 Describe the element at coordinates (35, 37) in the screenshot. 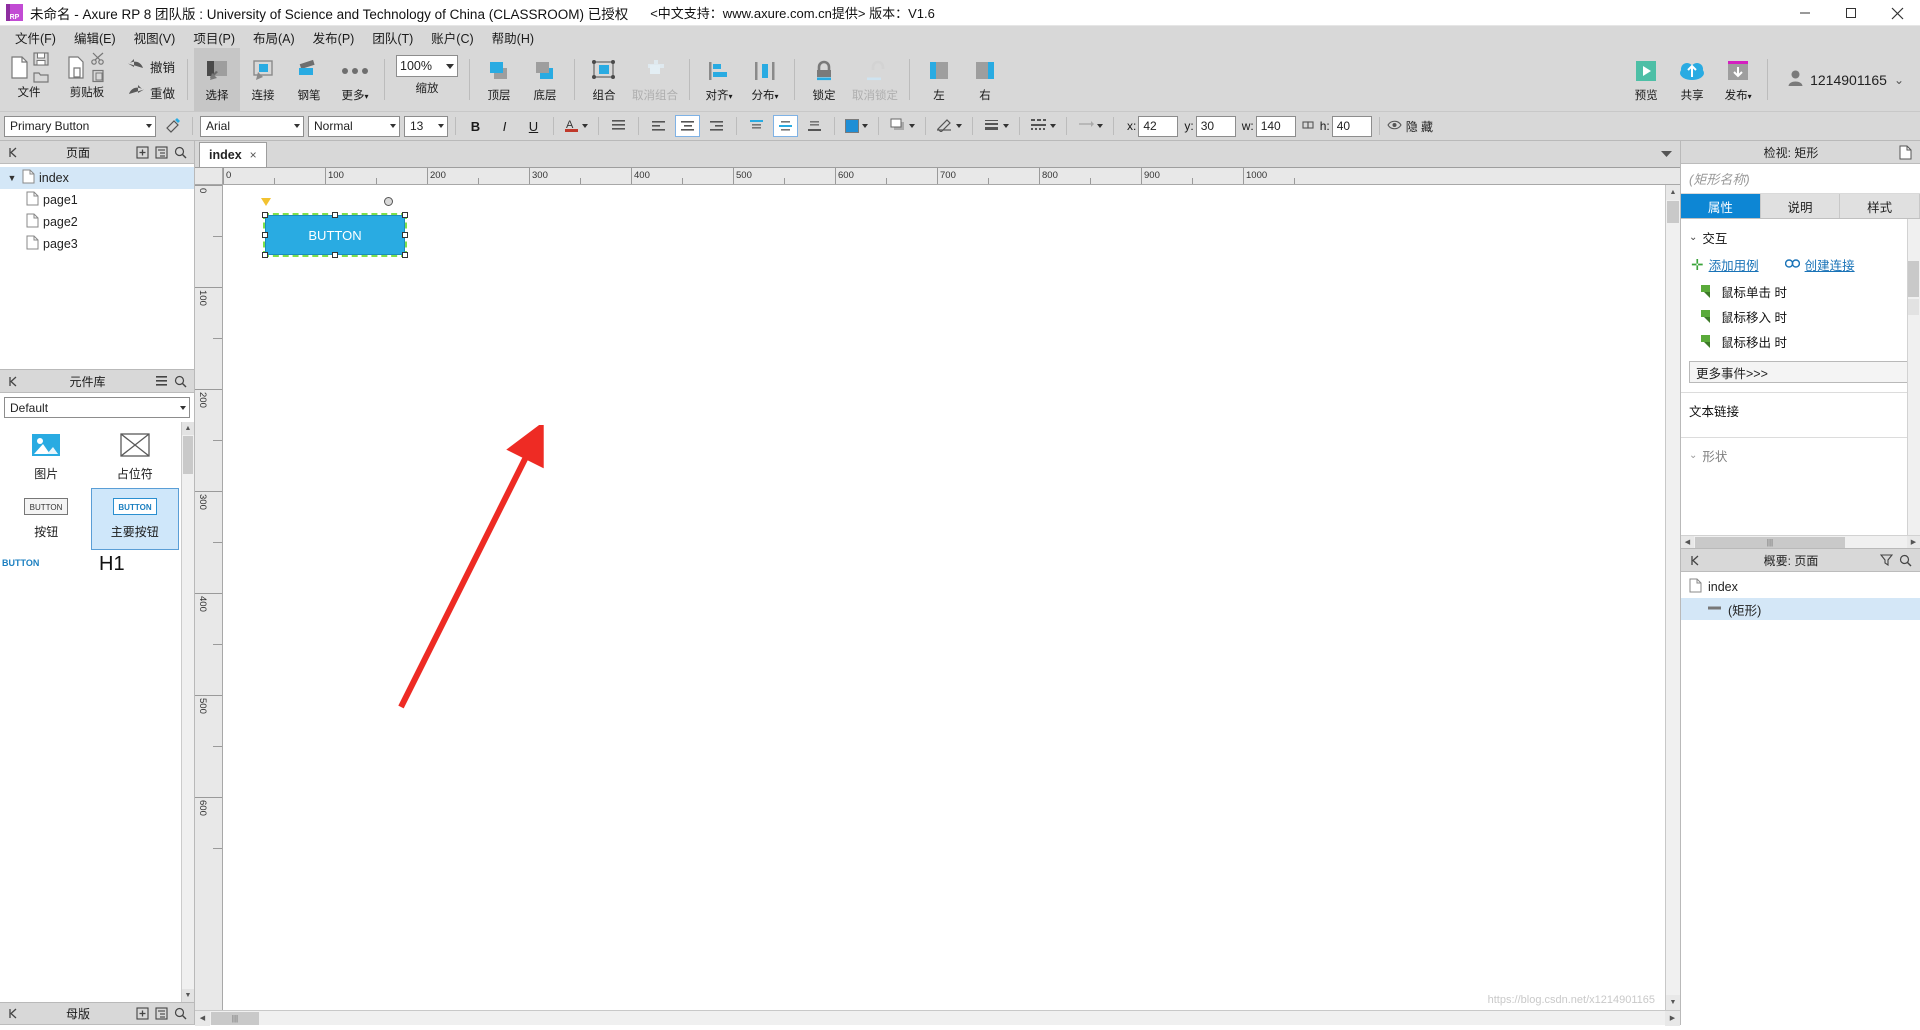

I see `menu-item-file: 文件(F)` at that location.